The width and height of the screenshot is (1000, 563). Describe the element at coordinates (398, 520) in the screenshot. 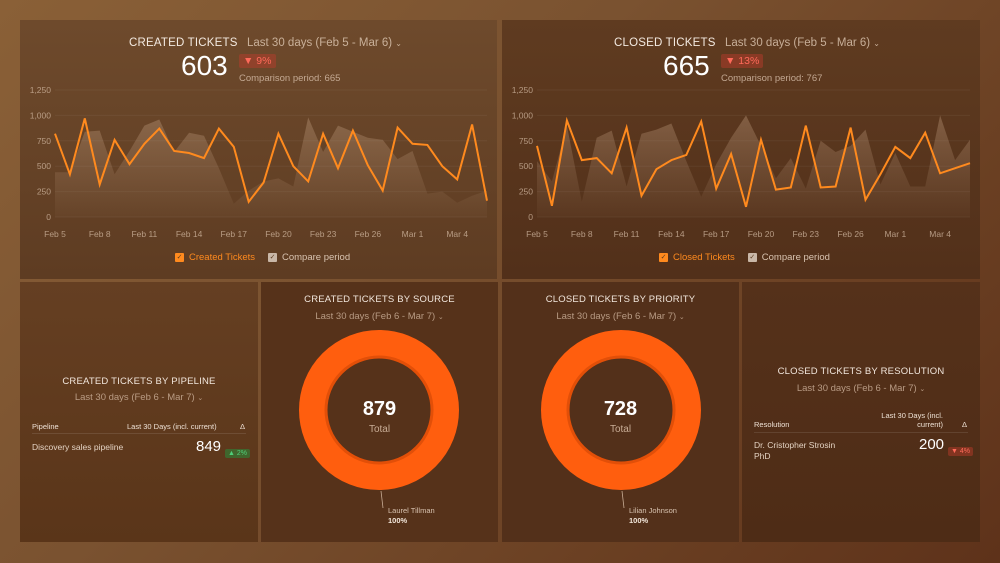

I see `source-slice-pct: 100%` at that location.